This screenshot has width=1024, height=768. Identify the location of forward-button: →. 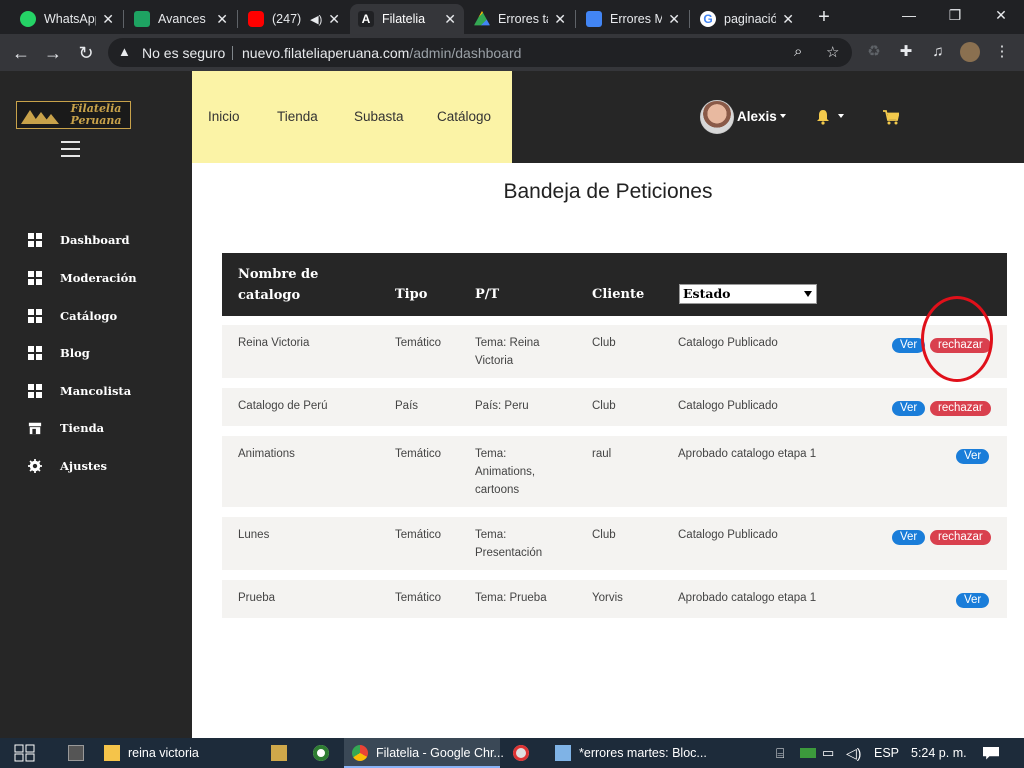
(53, 53).